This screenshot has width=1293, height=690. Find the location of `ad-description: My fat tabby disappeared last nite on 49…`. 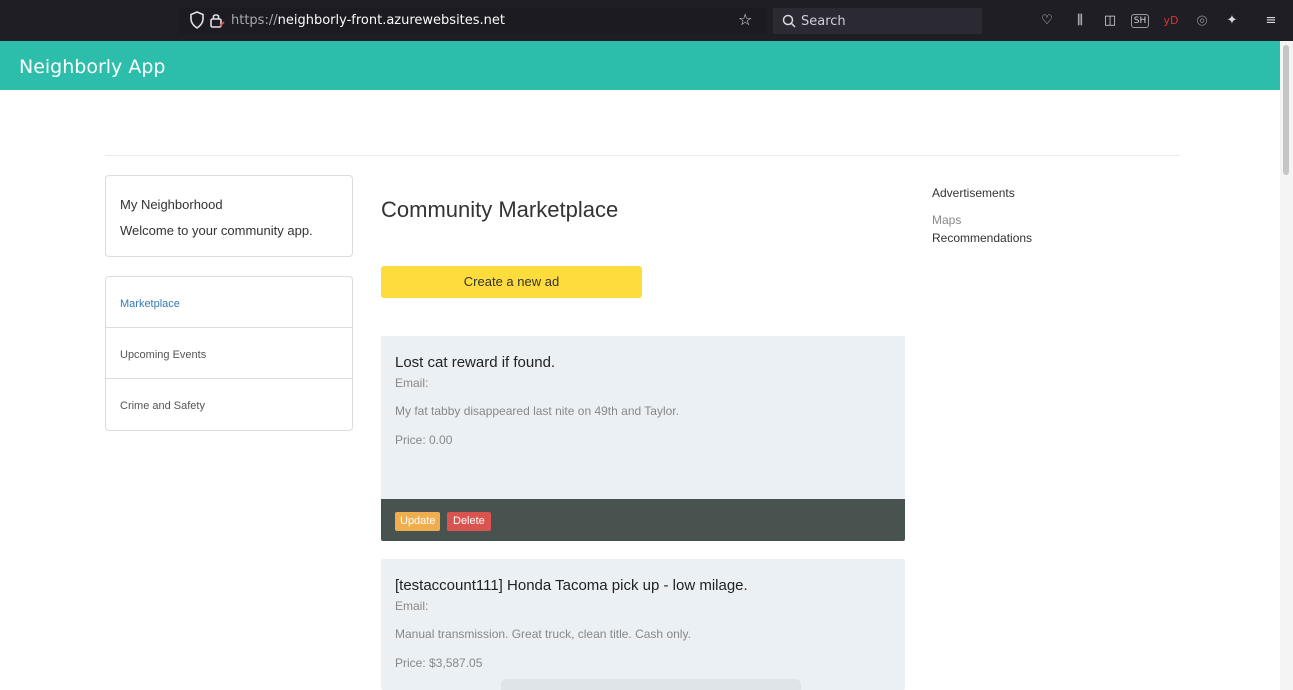

ad-description: My fat tabby disappeared last nite on 49… is located at coordinates (537, 411).